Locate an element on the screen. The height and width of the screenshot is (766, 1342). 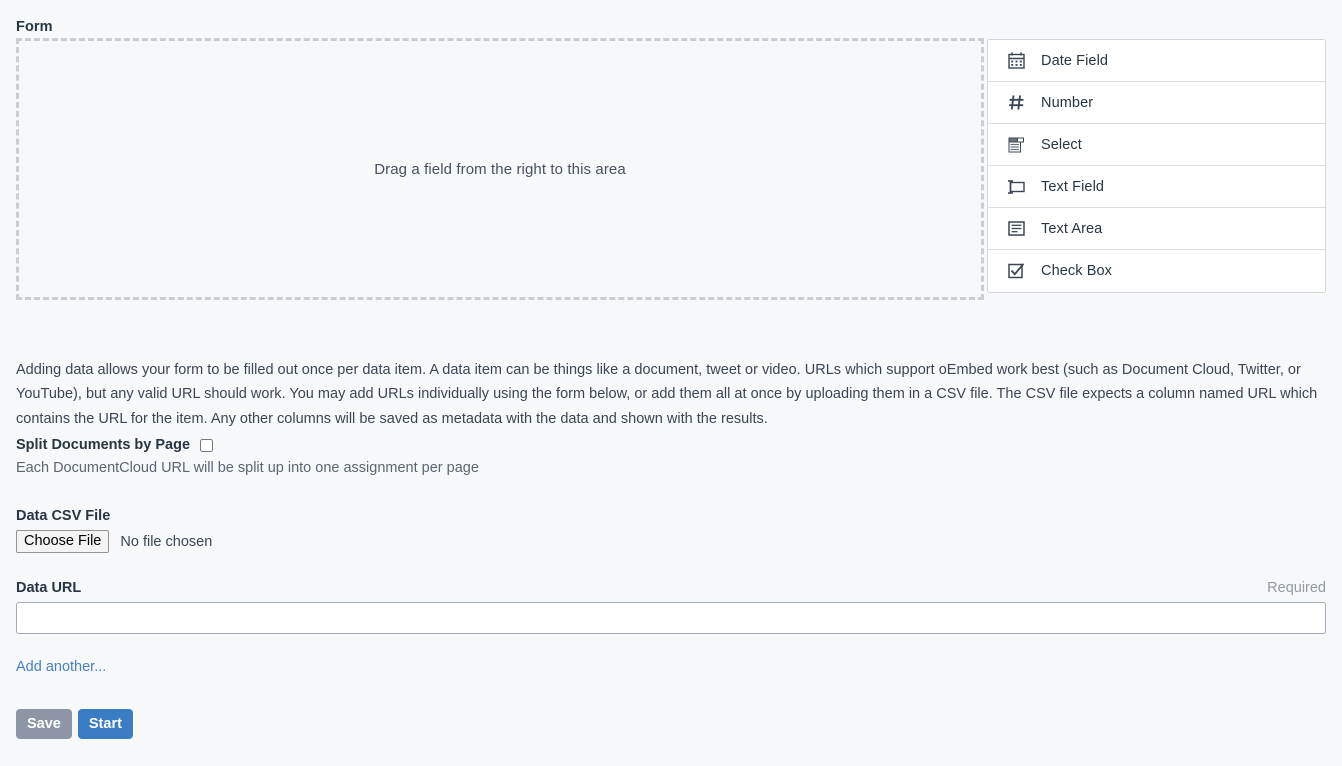
checked-box-icon is located at coordinates (1016, 271).